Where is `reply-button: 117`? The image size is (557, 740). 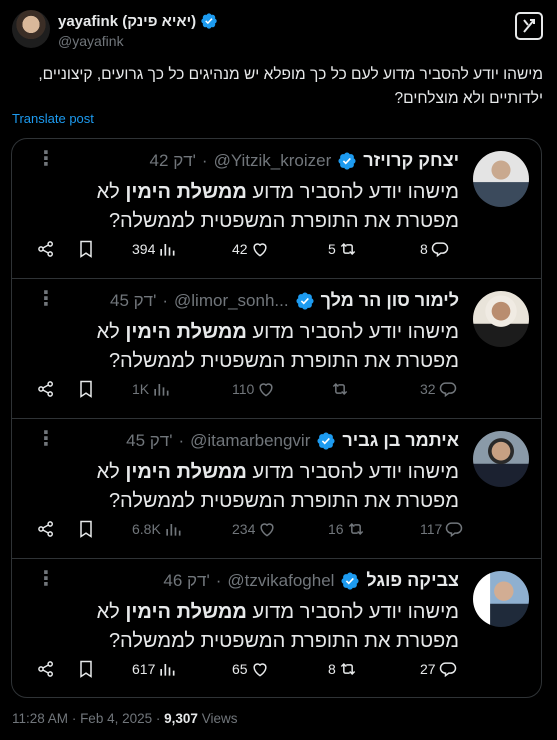 reply-button: 117 is located at coordinates (442, 529).